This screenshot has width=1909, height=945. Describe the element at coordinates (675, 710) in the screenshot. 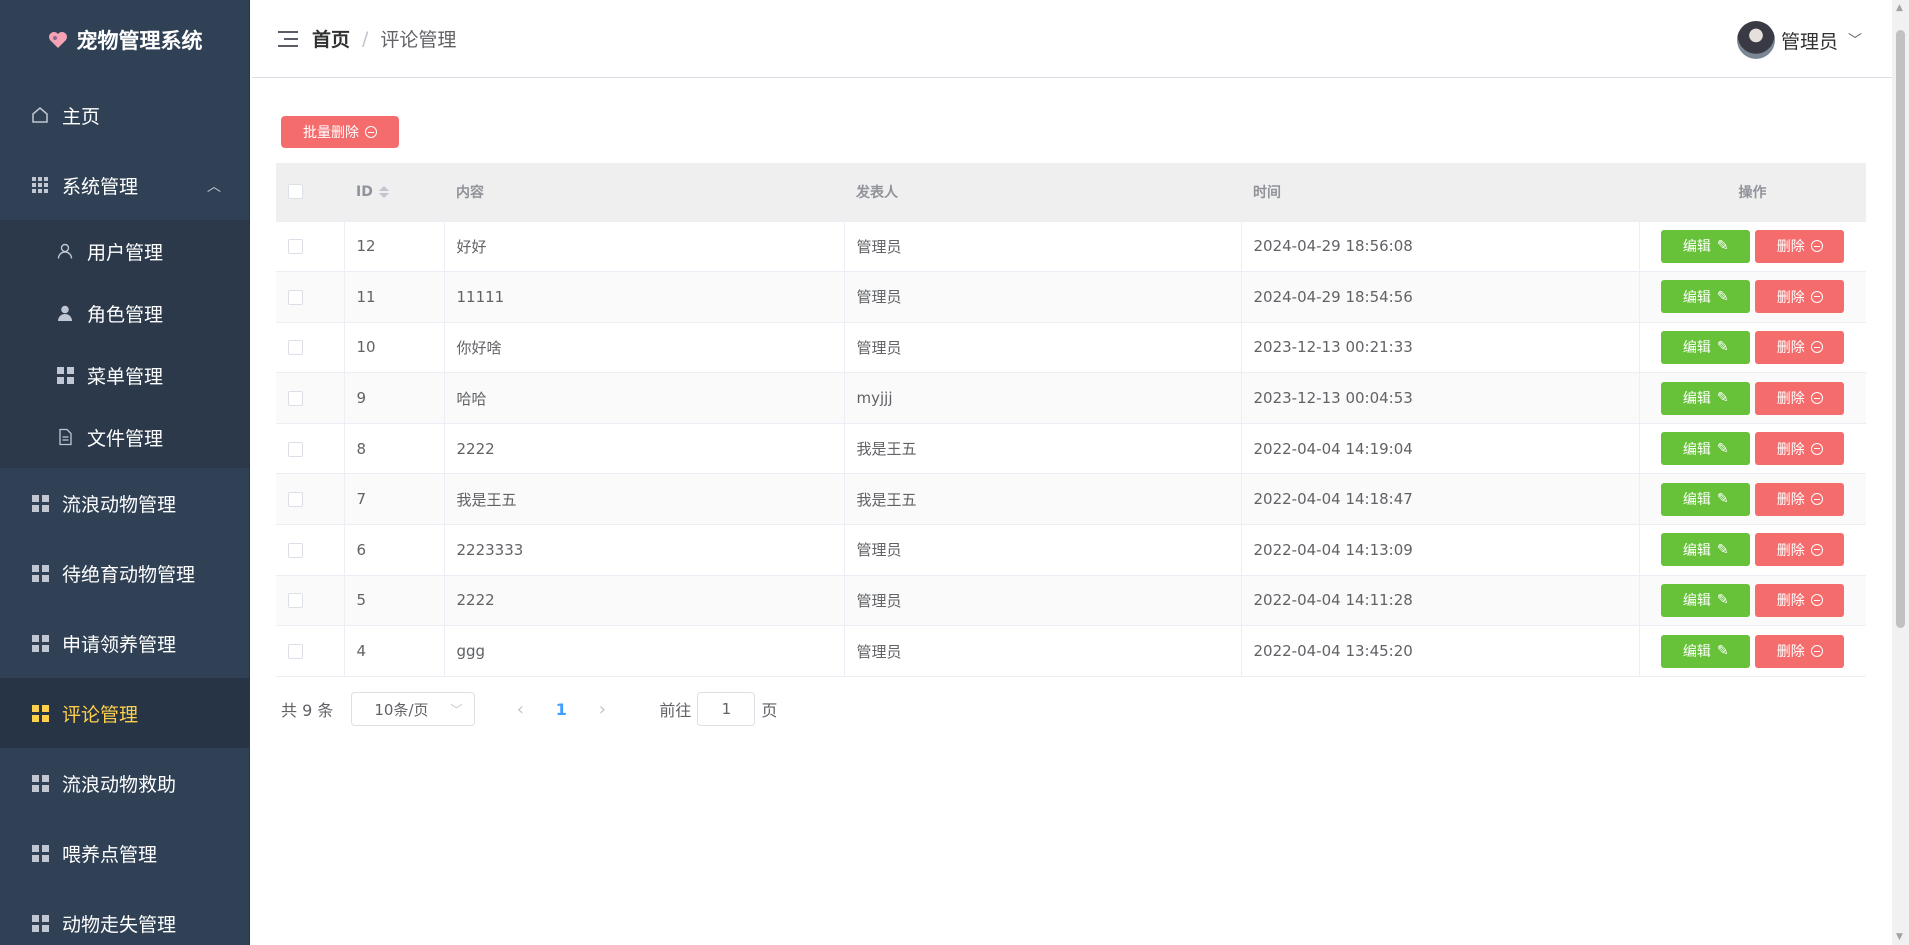

I see `goto-prefix: 前往` at that location.